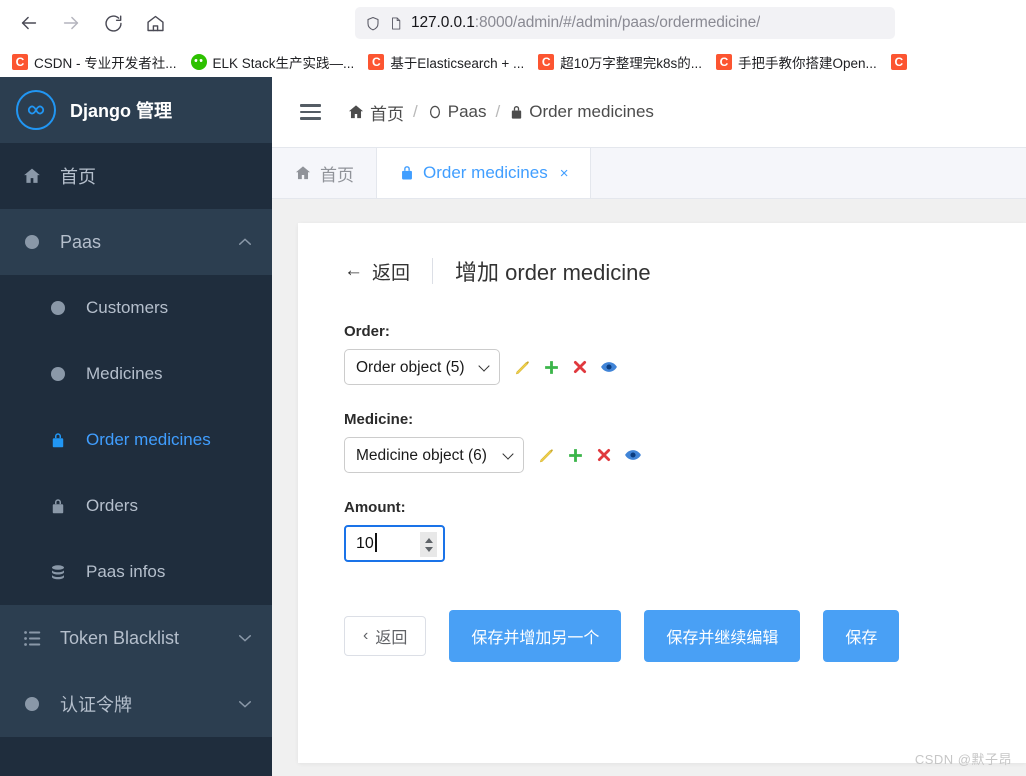 Image resolution: width=1026 pixels, height=776 pixels. What do you see at coordinates (324, 173) in the screenshot?
I see `tab-home: 首页` at bounding box center [324, 173].